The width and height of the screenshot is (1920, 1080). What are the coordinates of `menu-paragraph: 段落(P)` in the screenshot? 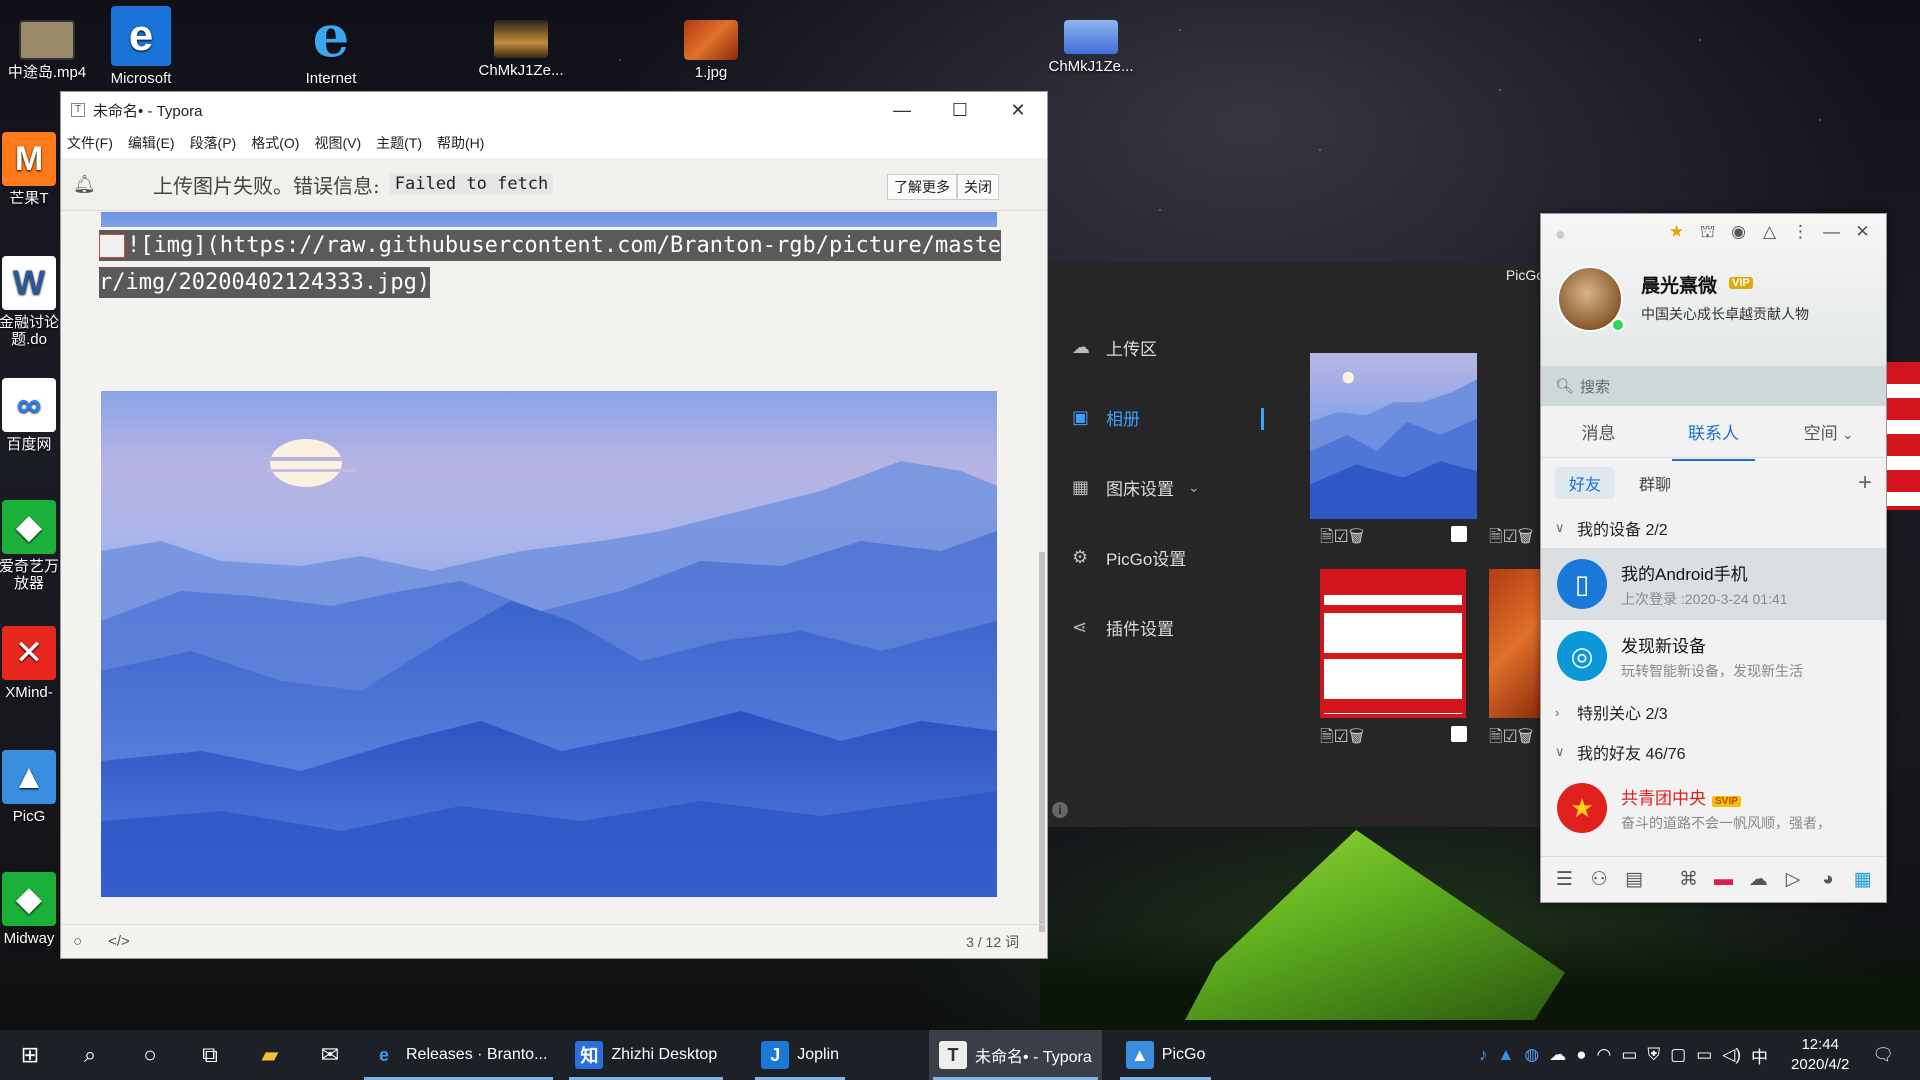 It's located at (213, 143).